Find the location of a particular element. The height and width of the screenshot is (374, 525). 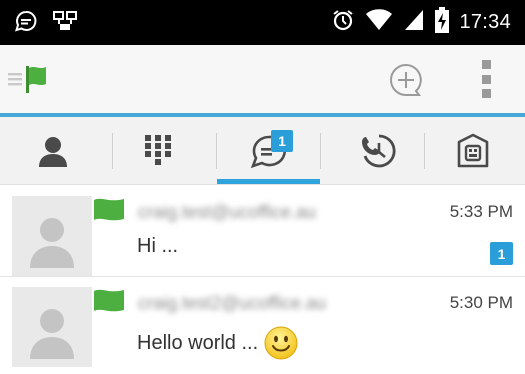

tab-call-history is located at coordinates (377, 151).